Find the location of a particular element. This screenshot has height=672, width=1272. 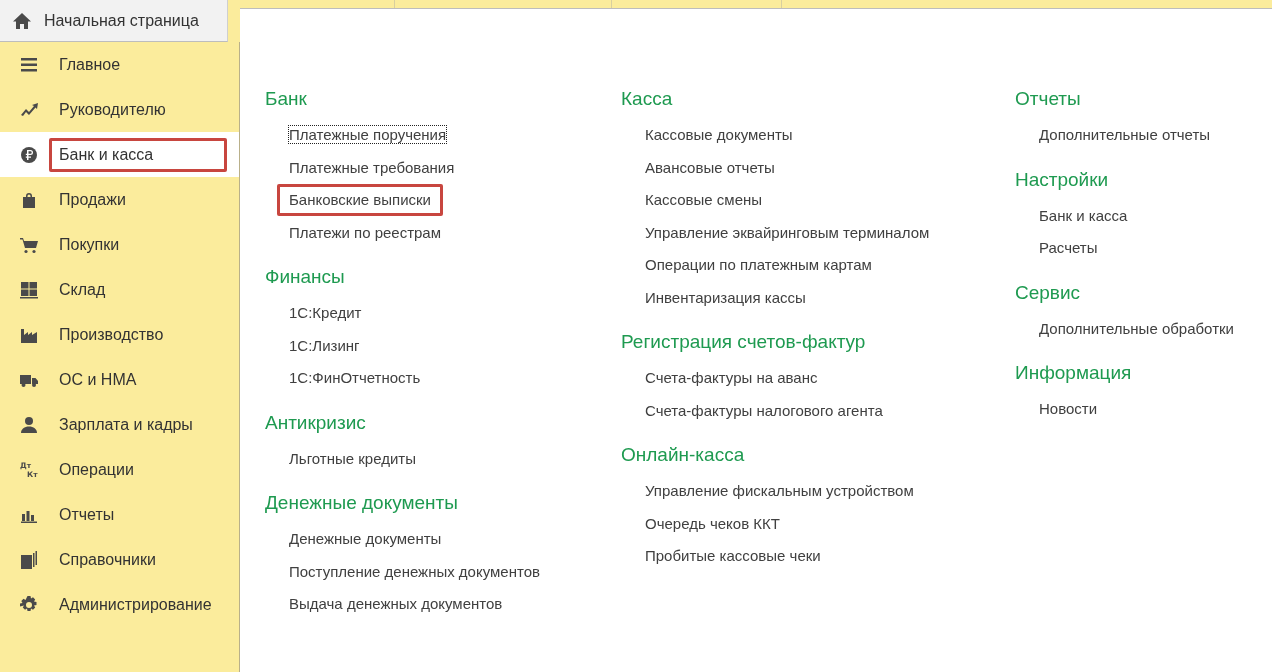

sidebar-item: ОС и НМА is located at coordinates (119, 379).